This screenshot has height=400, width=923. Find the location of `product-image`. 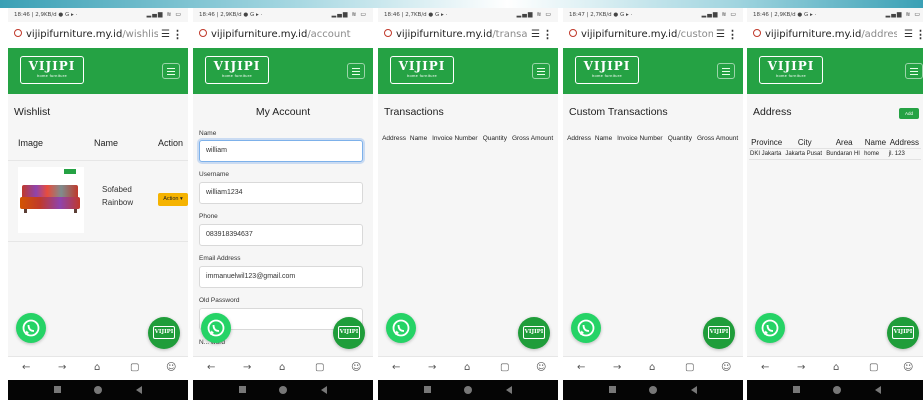

product-image is located at coordinates (51, 200).